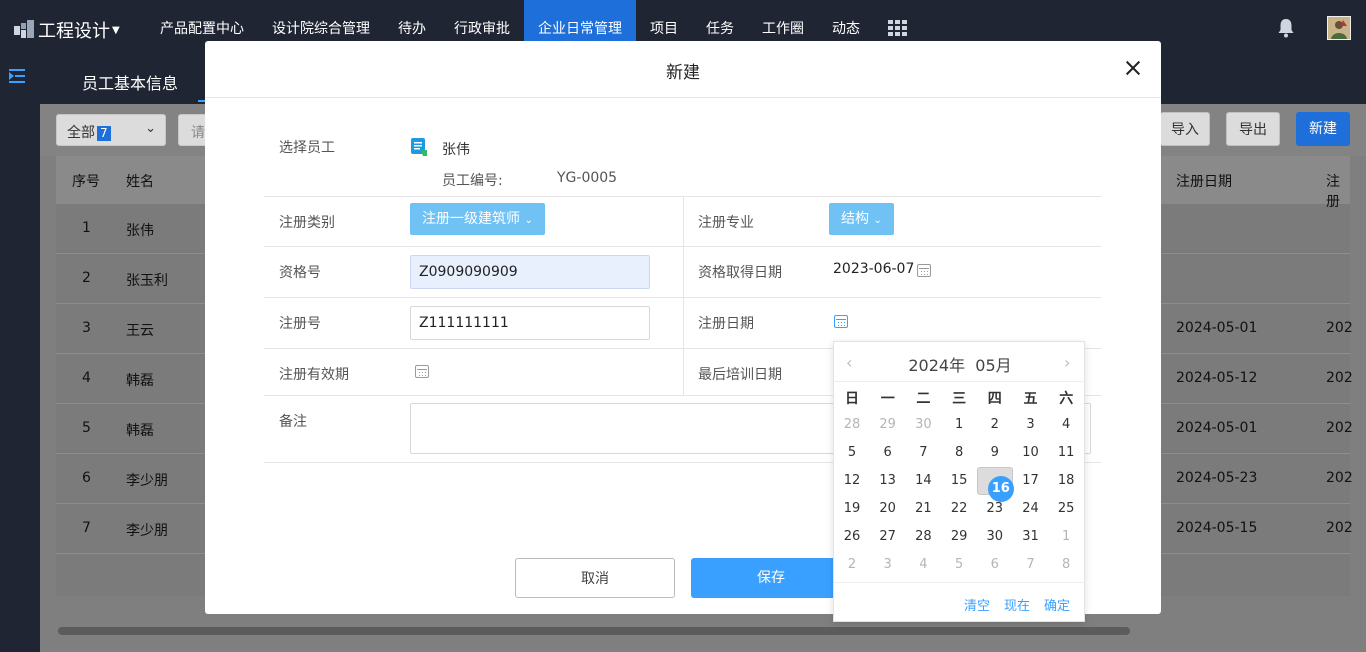 The image size is (1366, 652). I want to click on cancel-button: 取消, so click(595, 578).